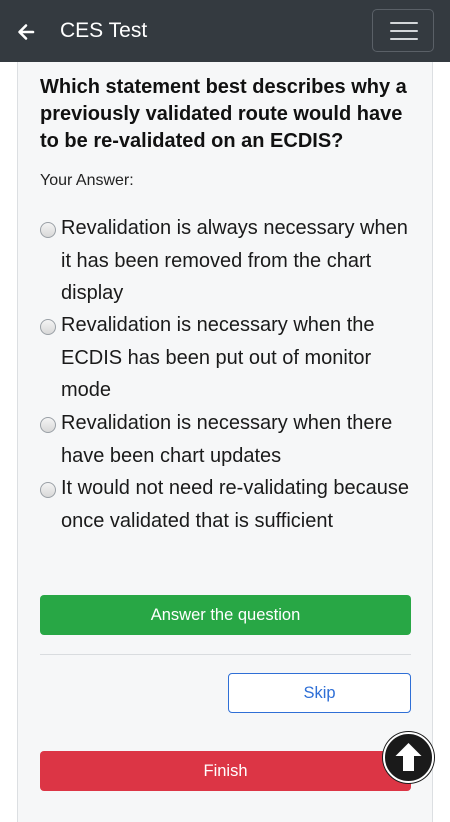 The width and height of the screenshot is (450, 822). I want to click on finish-button: Finish, so click(225, 771).